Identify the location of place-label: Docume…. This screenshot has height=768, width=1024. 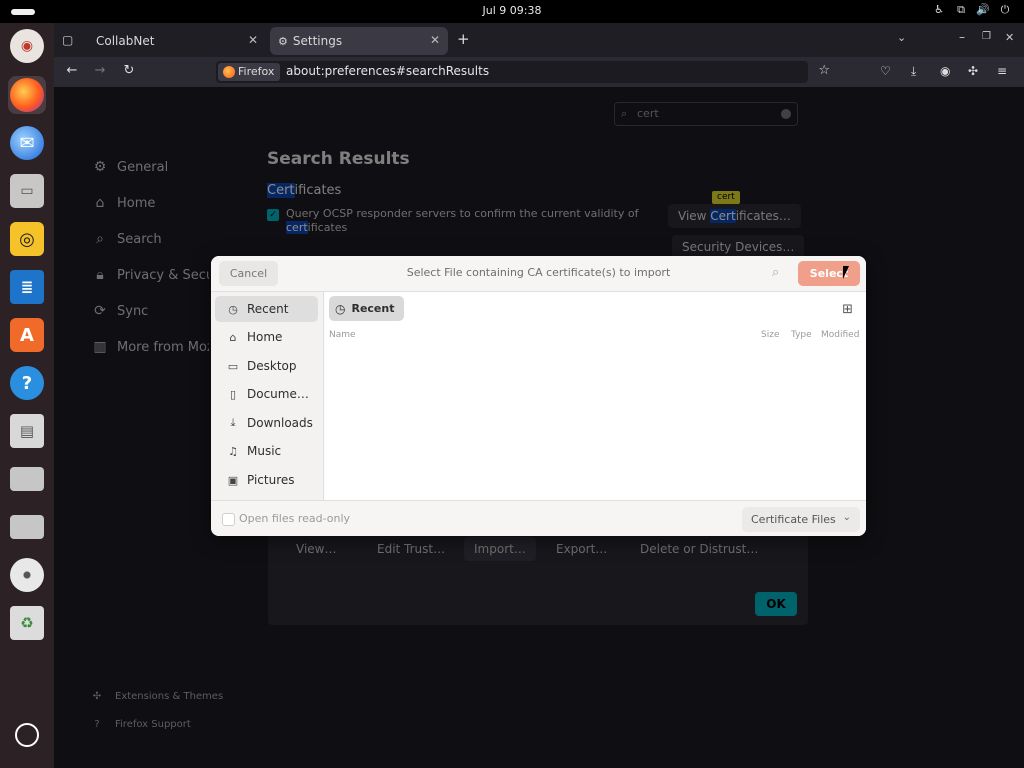
(278, 394).